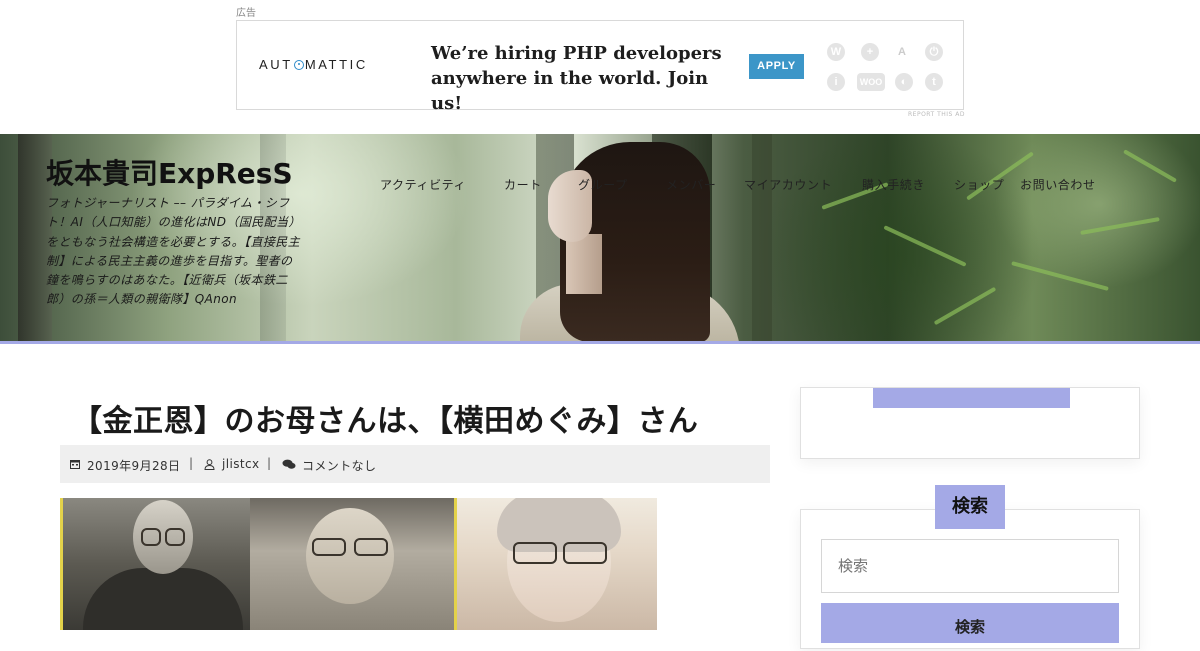  Describe the element at coordinates (584, 264) in the screenshot. I see `photo-woman-neck` at that location.